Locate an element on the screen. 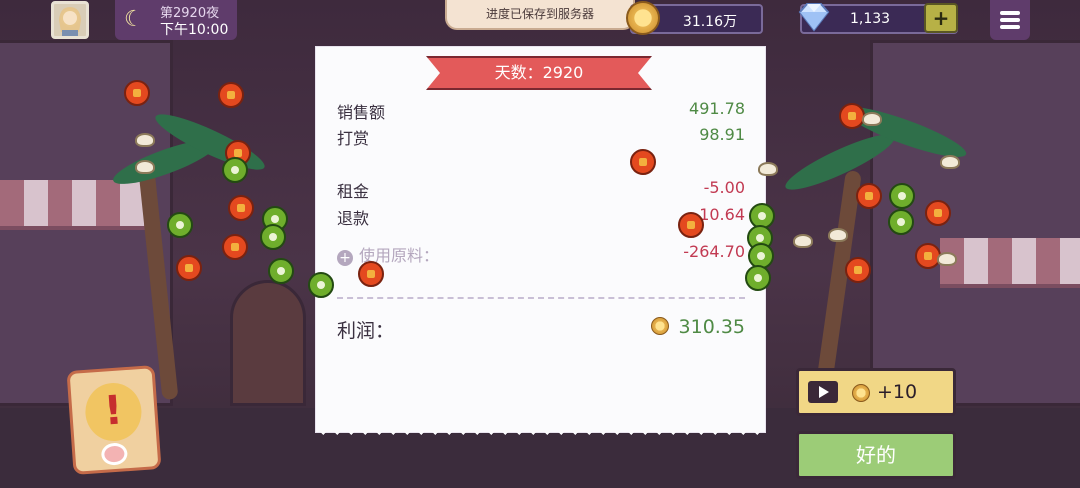 This screenshot has width=1080, height=488. coin-amount: 31.16万 is located at coordinates (709, 22).